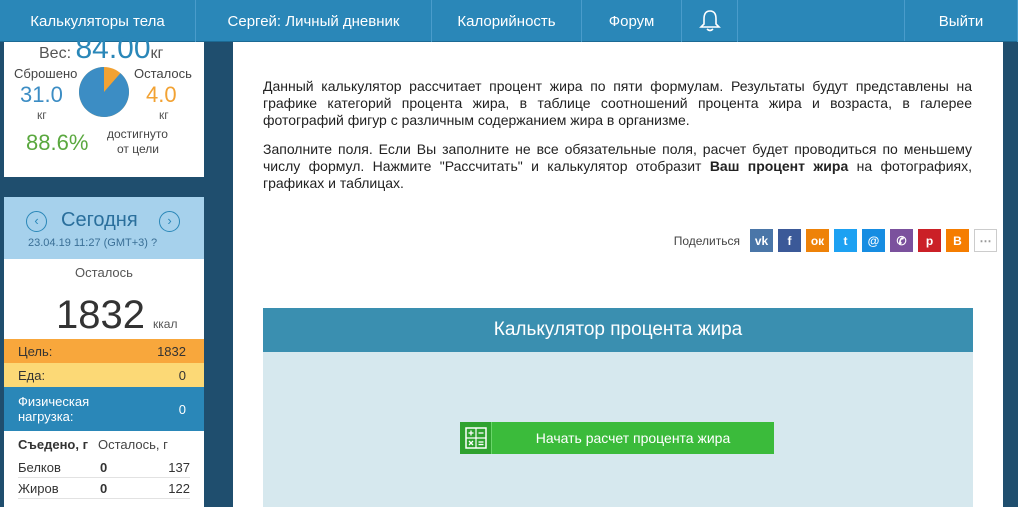 This screenshot has height=507, width=1018. I want to click on share-bar: Поделиться vk f ок t @ ✆ p B ⋯, so click(835, 240).